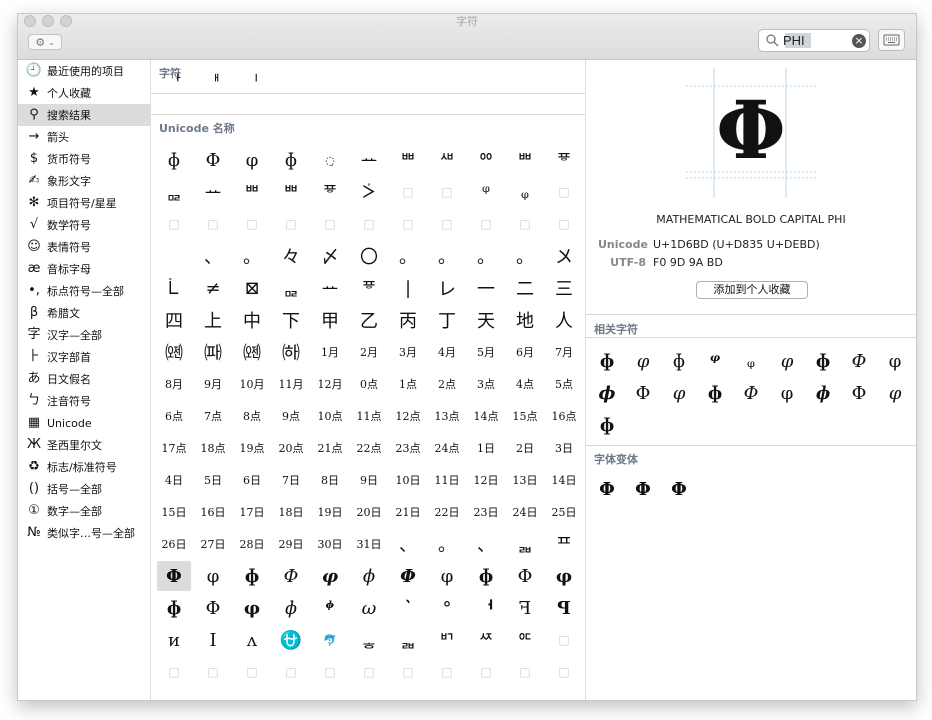 This screenshot has width=932, height=720. I want to click on char-cell: 8日, so click(330, 480).